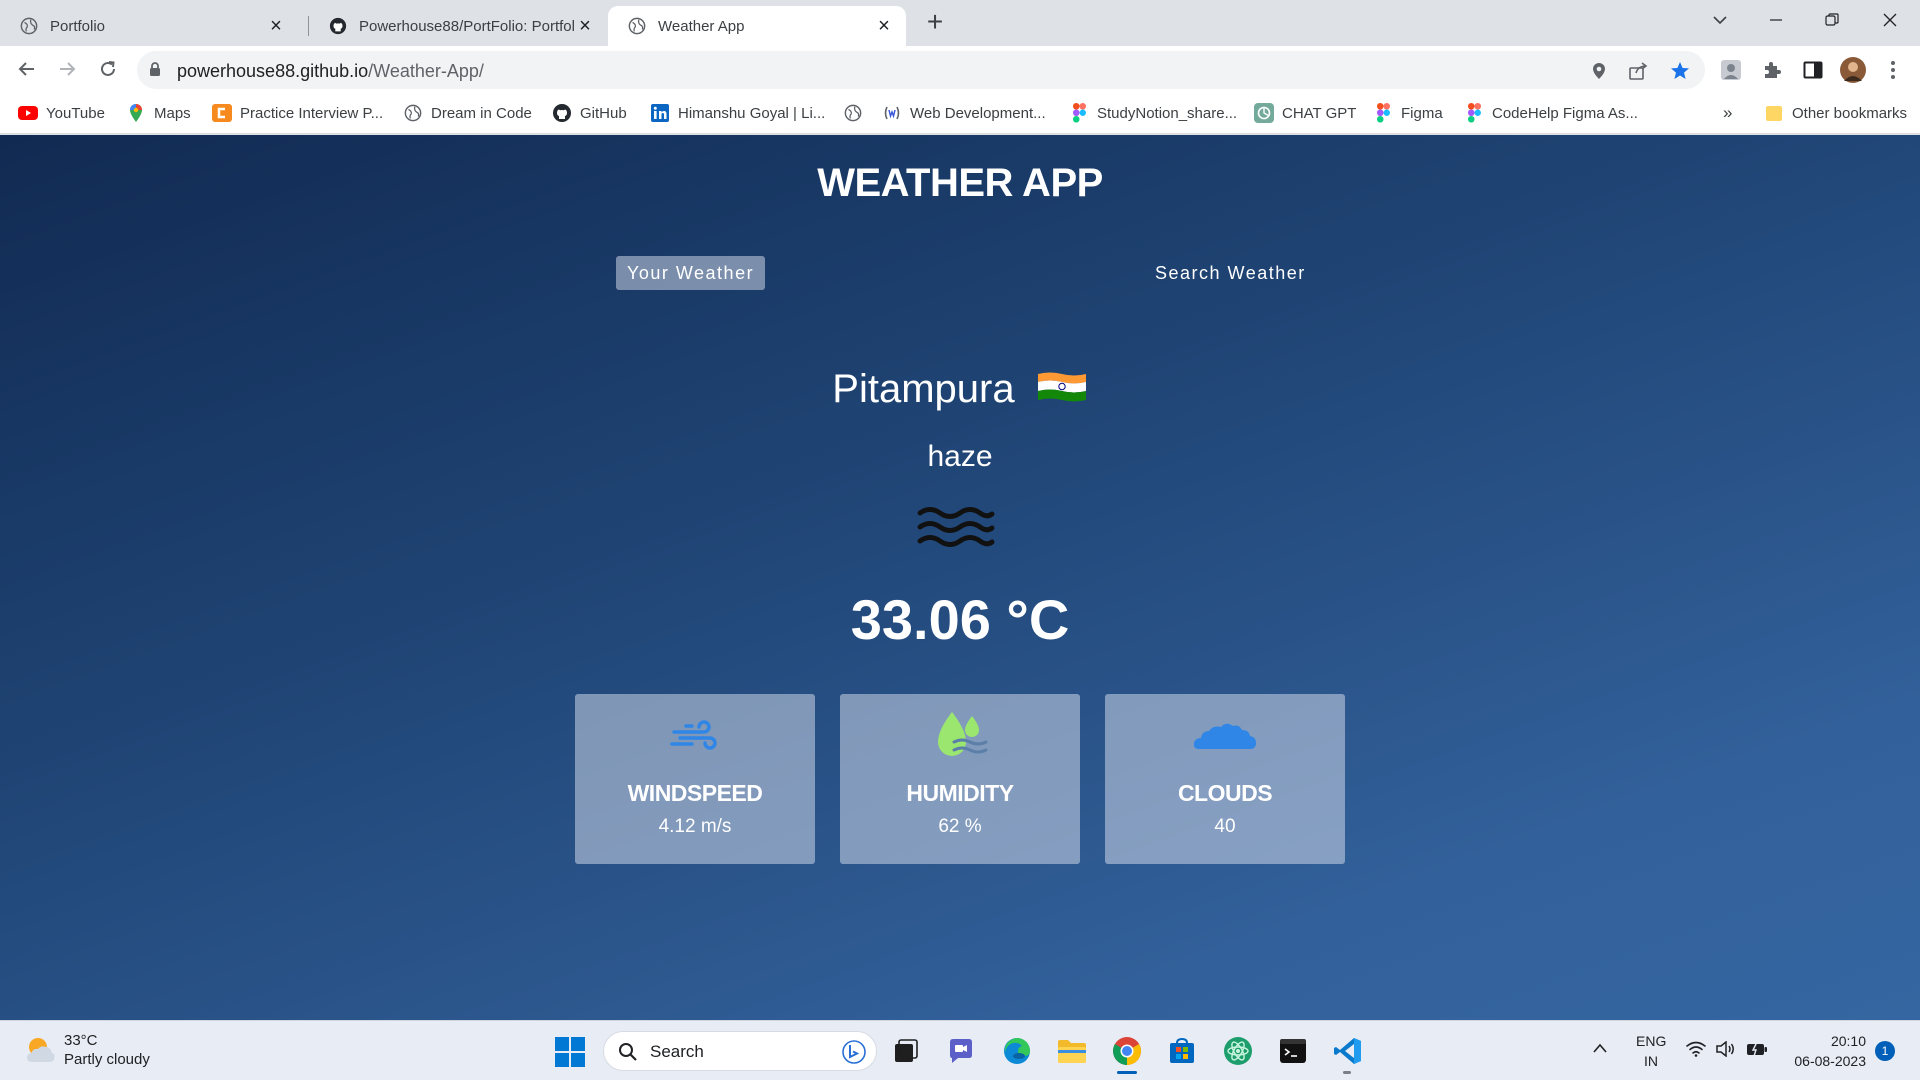 The height and width of the screenshot is (1080, 1920). I want to click on bookmark-label: Other bookmarks, so click(1850, 113).